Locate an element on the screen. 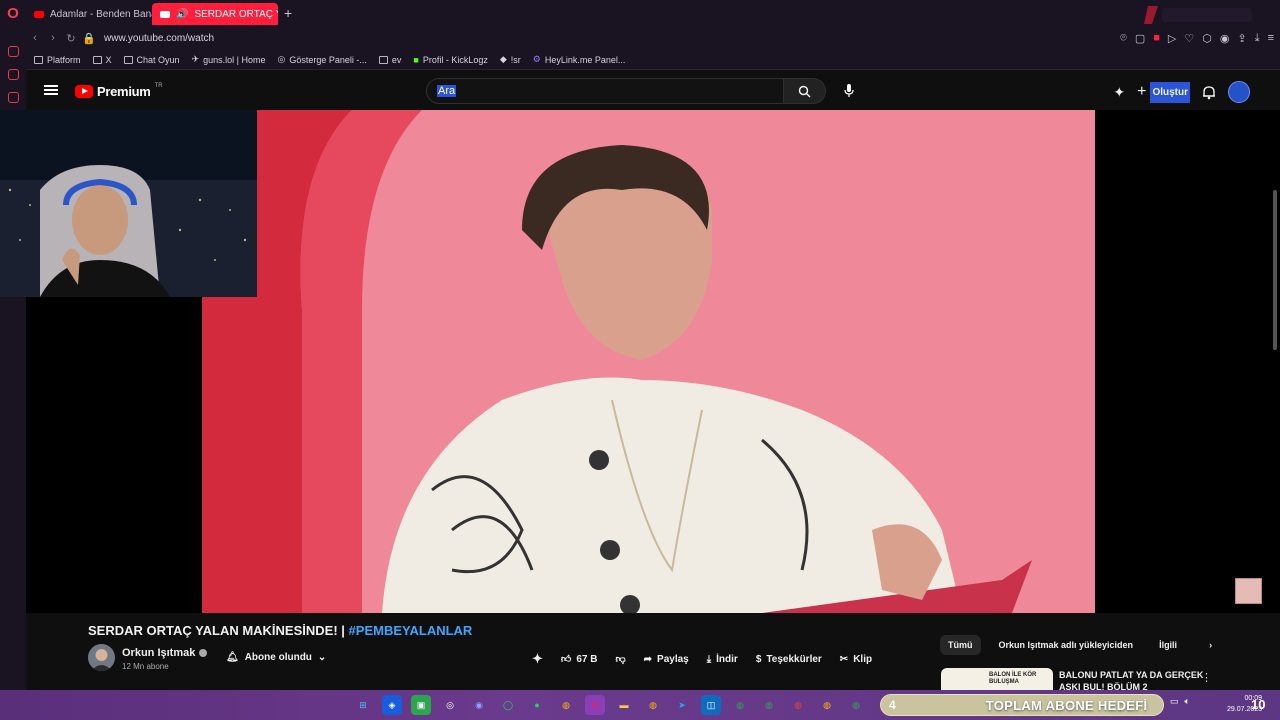 The width and height of the screenshot is (1280, 720). subscribe-overlay-badge is located at coordinates (1248, 591).